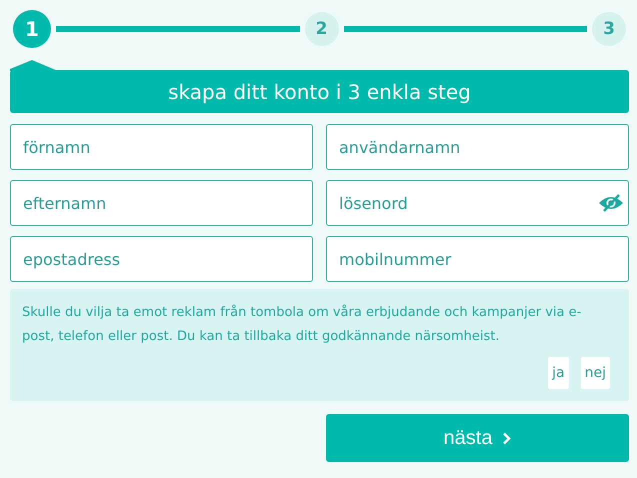  Describe the element at coordinates (595, 373) in the screenshot. I see `consent-option: nej` at that location.